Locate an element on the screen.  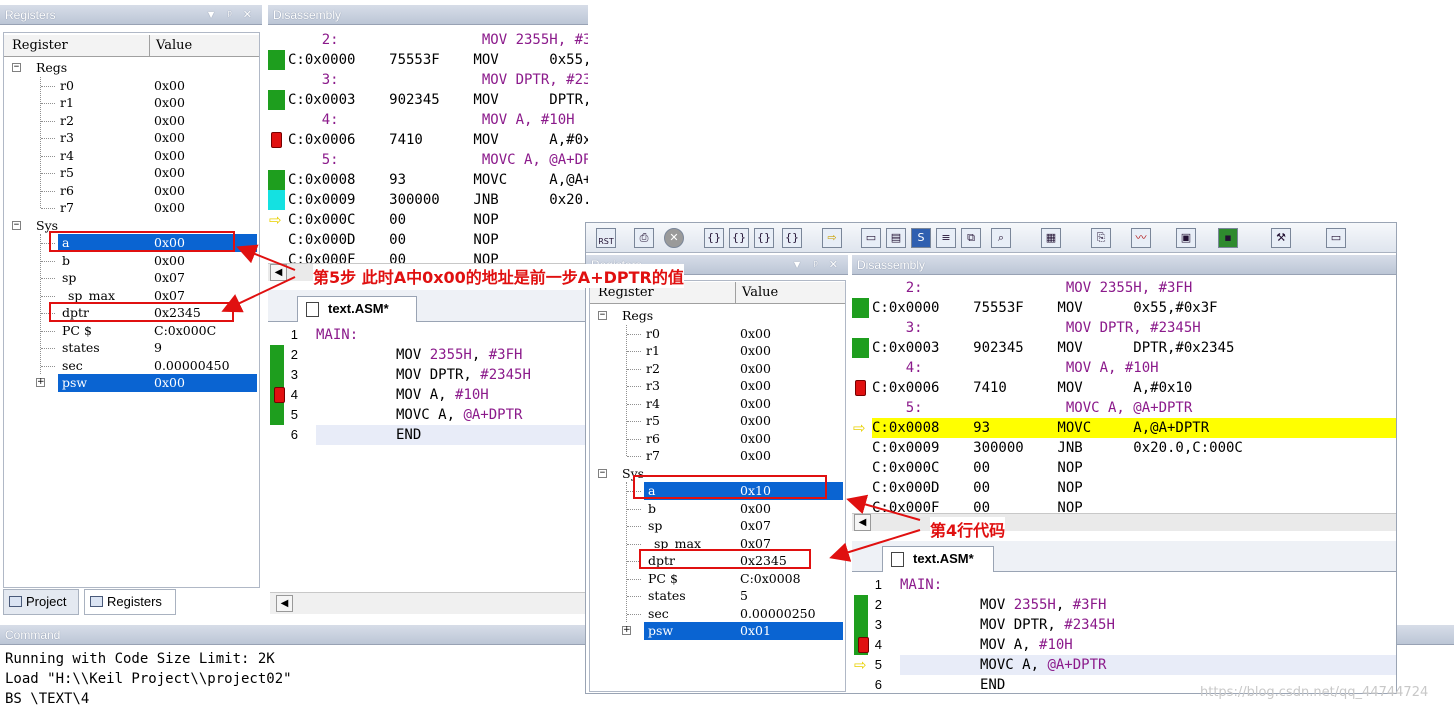
step-out-icon: {} is located at coordinates (764, 238).